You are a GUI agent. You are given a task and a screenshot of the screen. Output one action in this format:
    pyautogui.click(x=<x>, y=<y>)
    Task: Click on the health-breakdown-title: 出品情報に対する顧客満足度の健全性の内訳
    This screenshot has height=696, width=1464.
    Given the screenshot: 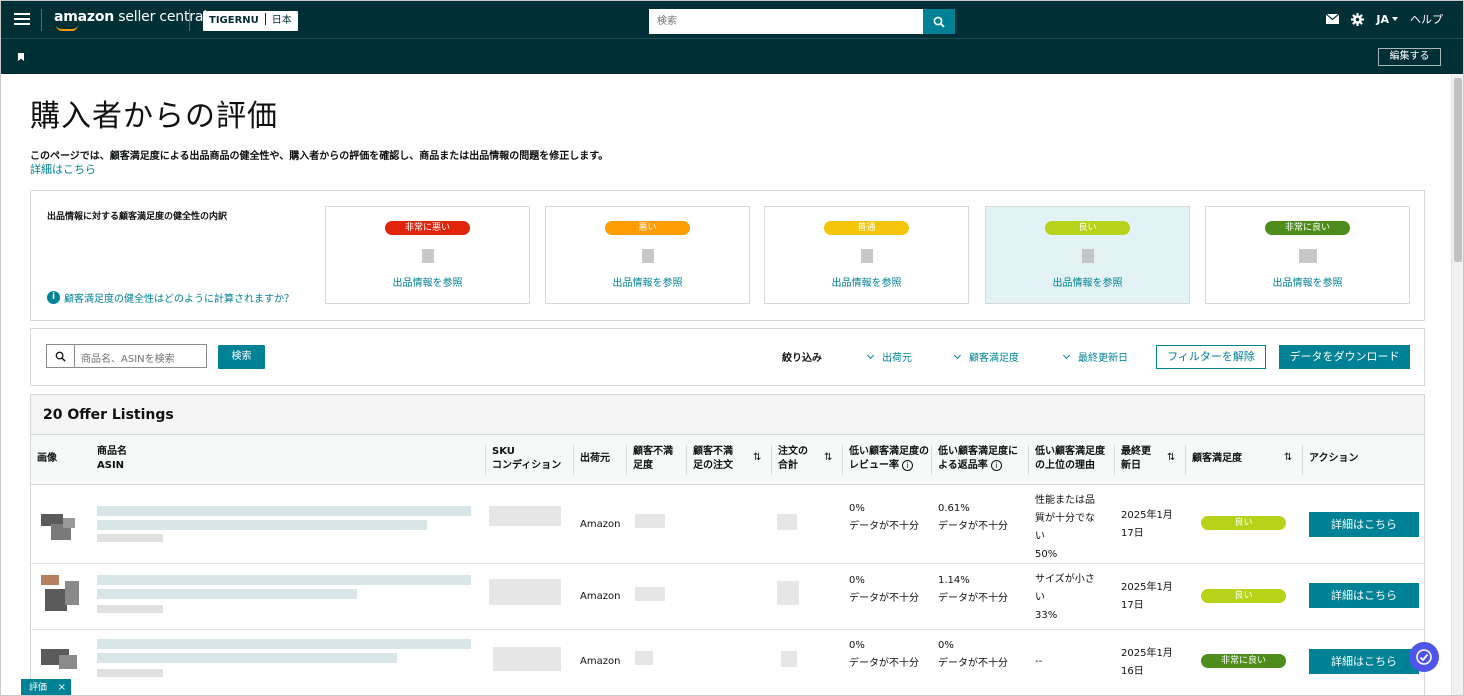 What is the action you would take?
    pyautogui.click(x=137, y=217)
    